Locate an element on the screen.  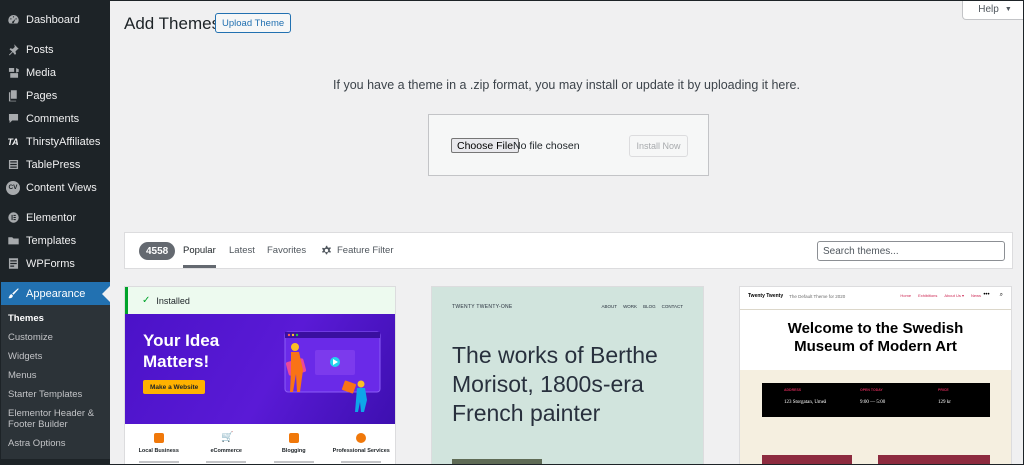
install-now-button: Install Now is located at coordinates (658, 146).